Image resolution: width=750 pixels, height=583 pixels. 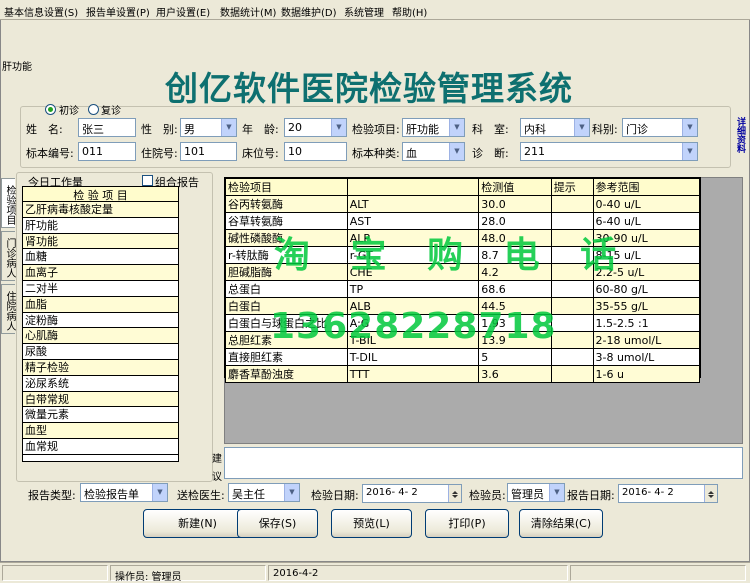 I want to click on age-select: 20 ▼, so click(x=315, y=127).